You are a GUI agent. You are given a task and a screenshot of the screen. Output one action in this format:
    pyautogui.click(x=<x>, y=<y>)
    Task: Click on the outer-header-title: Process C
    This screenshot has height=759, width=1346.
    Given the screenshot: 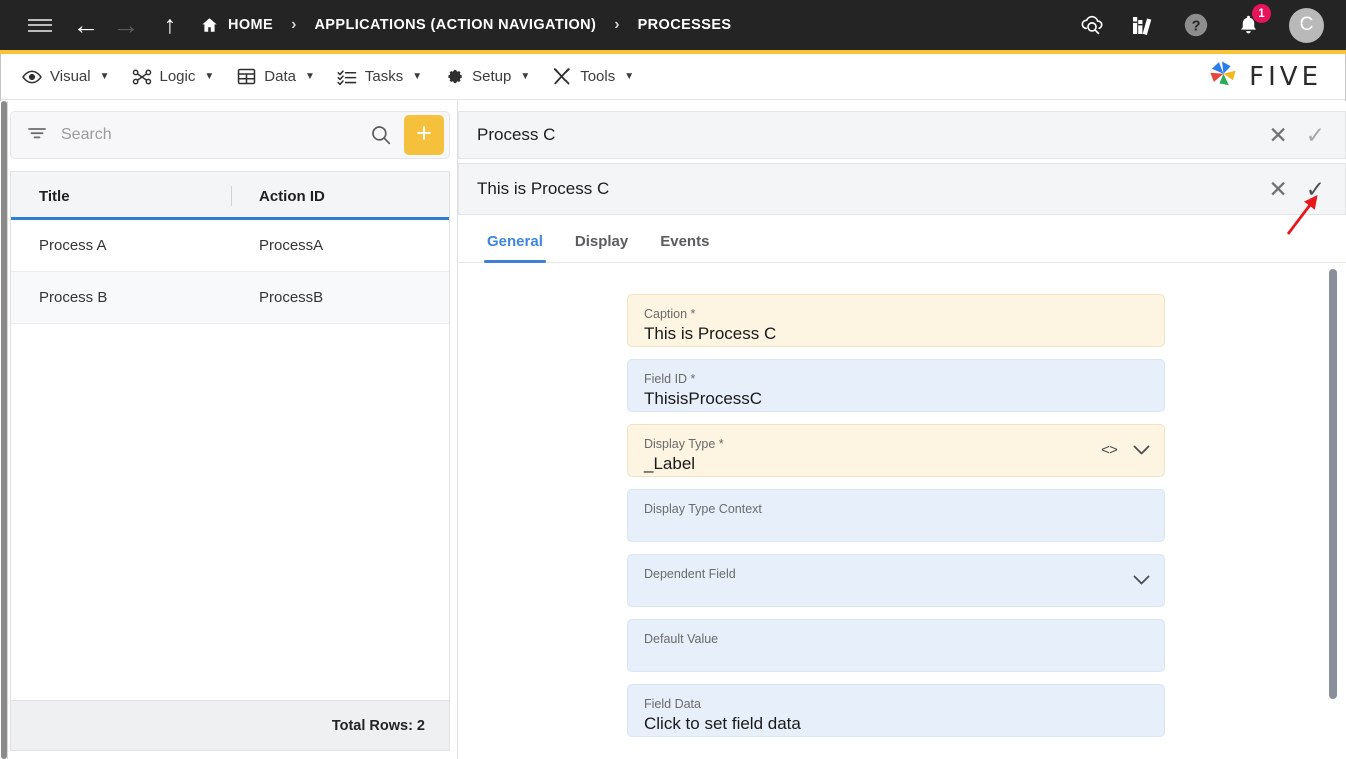 What is the action you would take?
    pyautogui.click(x=516, y=134)
    